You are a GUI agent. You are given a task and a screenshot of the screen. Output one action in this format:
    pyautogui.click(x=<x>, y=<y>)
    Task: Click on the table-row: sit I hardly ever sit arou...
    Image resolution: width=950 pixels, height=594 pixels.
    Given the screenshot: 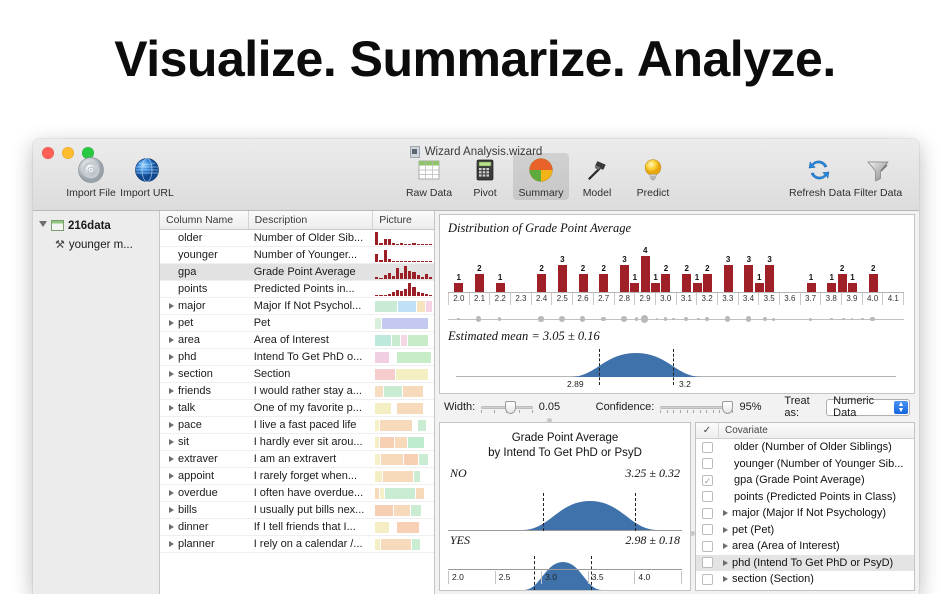 What is the action you would take?
    pyautogui.click(x=297, y=442)
    